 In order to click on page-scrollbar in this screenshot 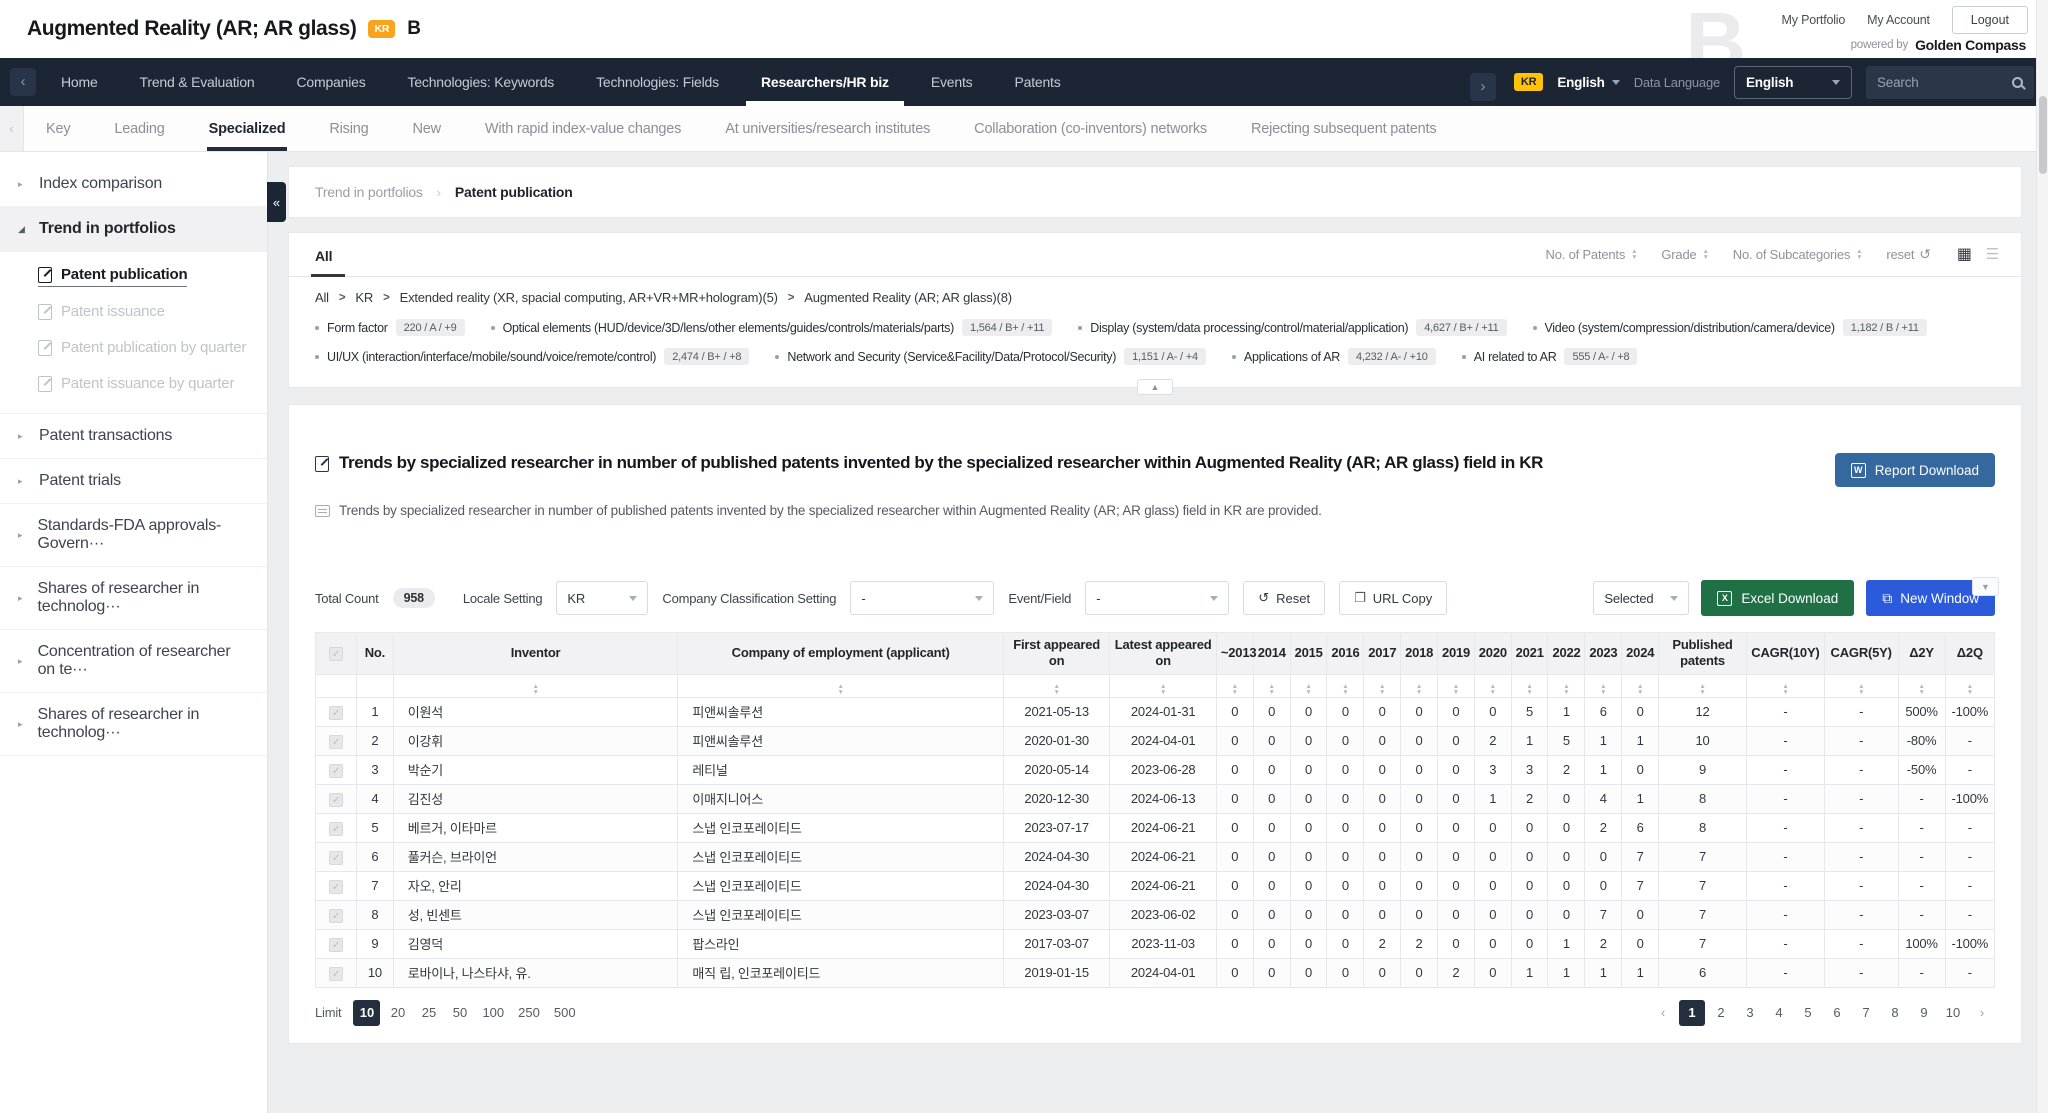, I will do `click(2042, 556)`.